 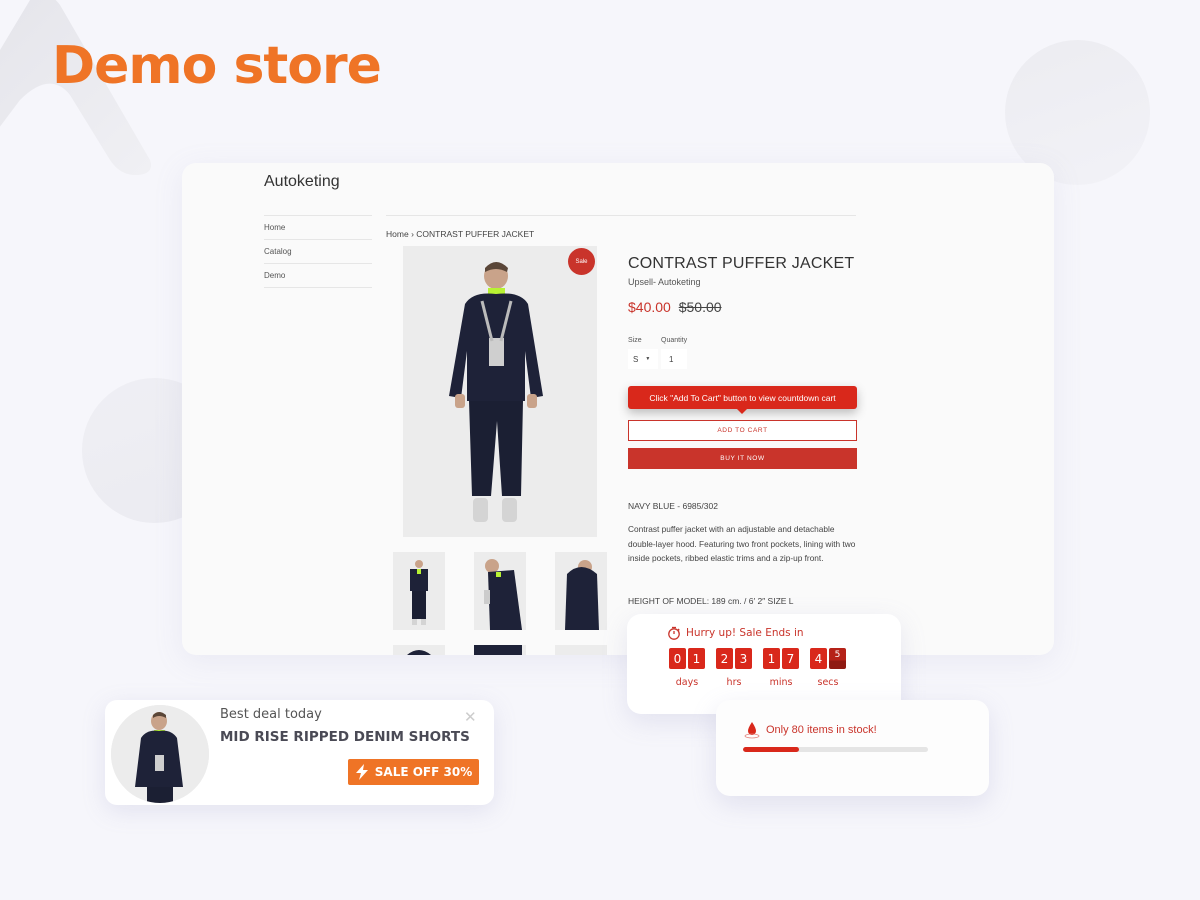 I want to click on deal-product-title: MID RISE RIPPED DENIM SHORTS, so click(x=345, y=737).